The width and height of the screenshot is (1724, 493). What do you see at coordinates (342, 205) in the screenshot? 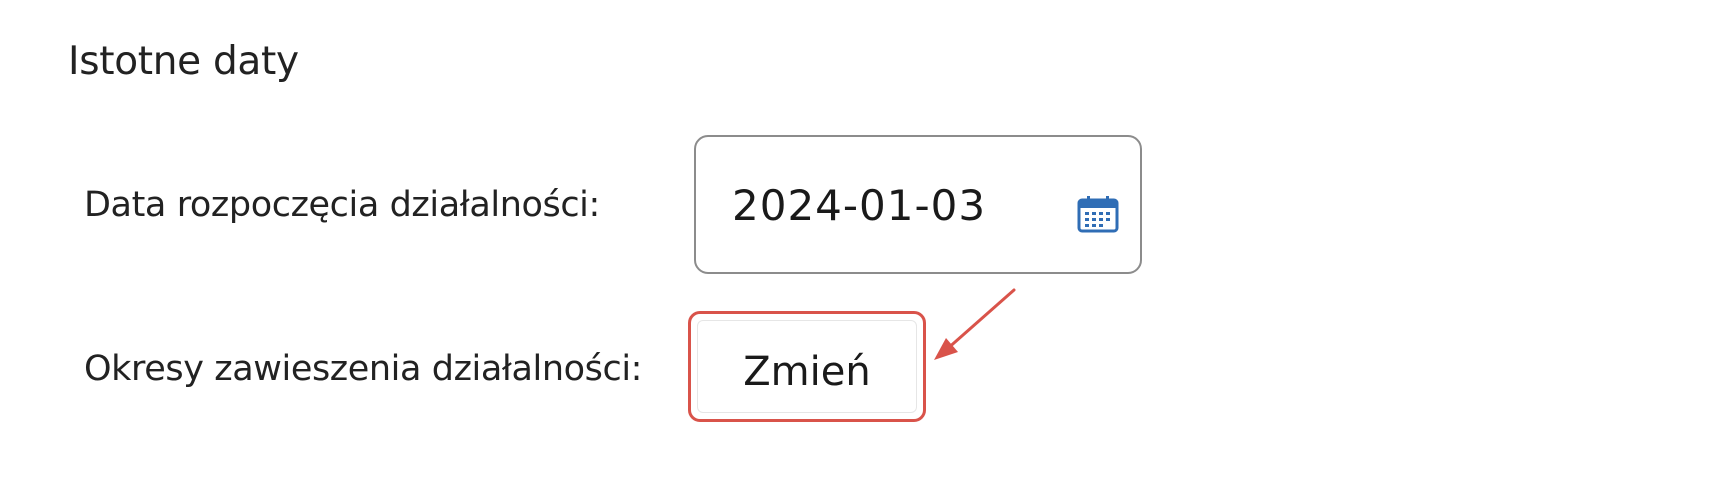
I see `start-date-label: Data rozpoczęcia działalności:` at bounding box center [342, 205].